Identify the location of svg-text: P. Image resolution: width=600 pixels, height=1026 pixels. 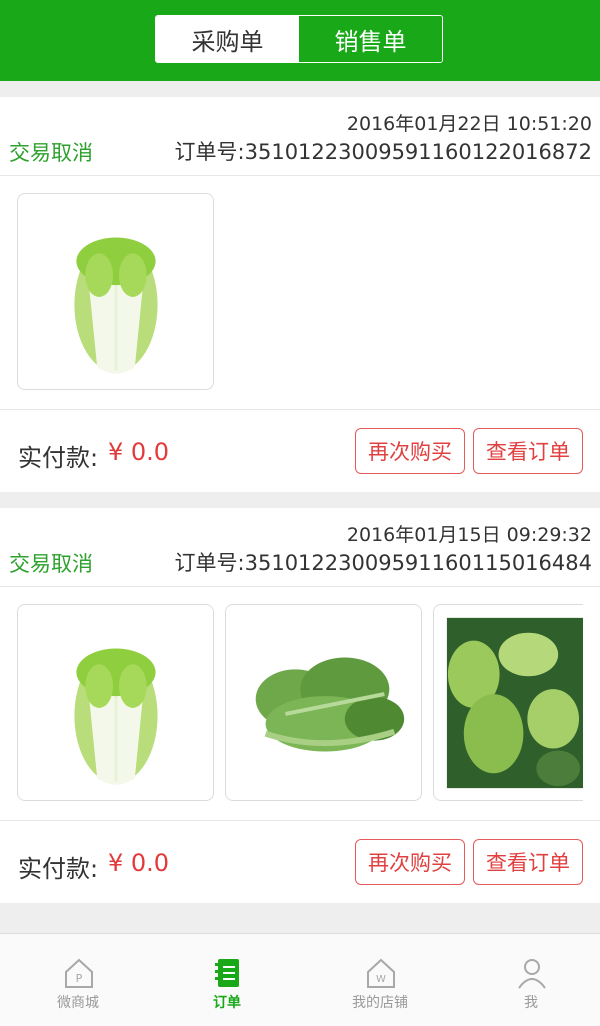
(79, 978).